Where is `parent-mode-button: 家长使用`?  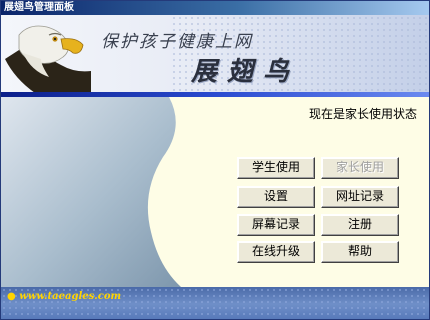
parent-mode-button: 家长使用 is located at coordinates (360, 168).